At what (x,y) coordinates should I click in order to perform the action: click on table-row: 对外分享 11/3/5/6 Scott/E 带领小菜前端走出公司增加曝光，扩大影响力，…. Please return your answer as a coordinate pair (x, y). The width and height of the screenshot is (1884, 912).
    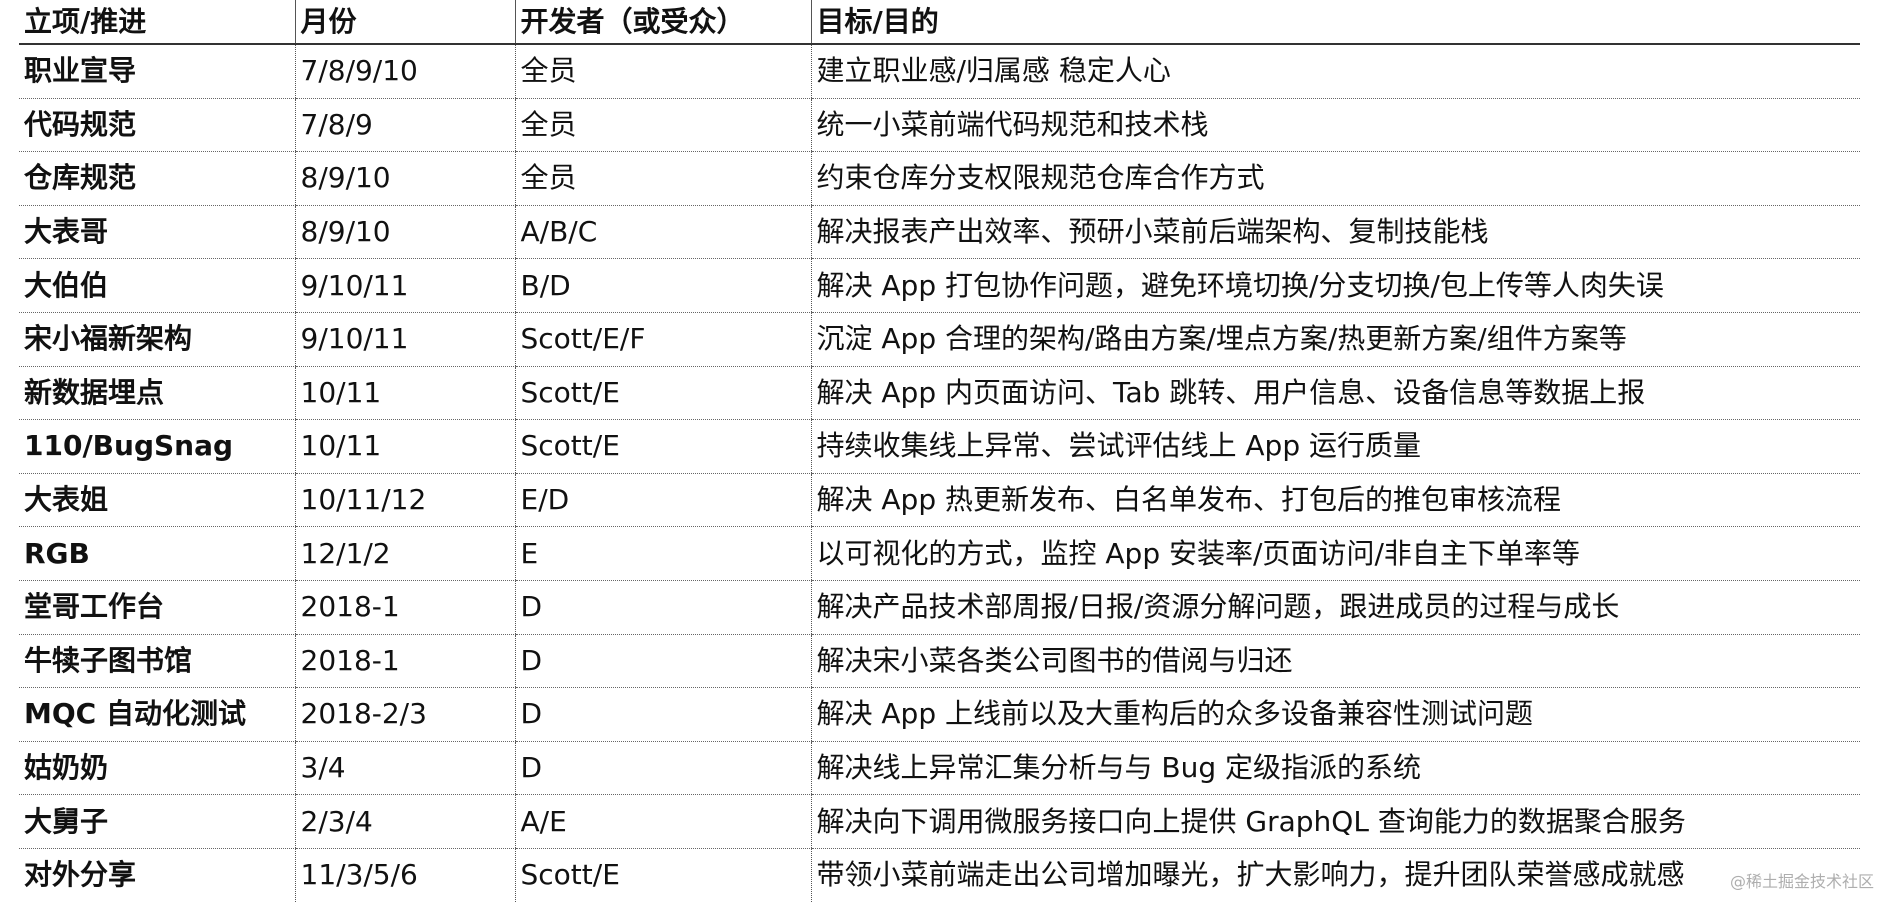
    Looking at the image, I should click on (939, 875).